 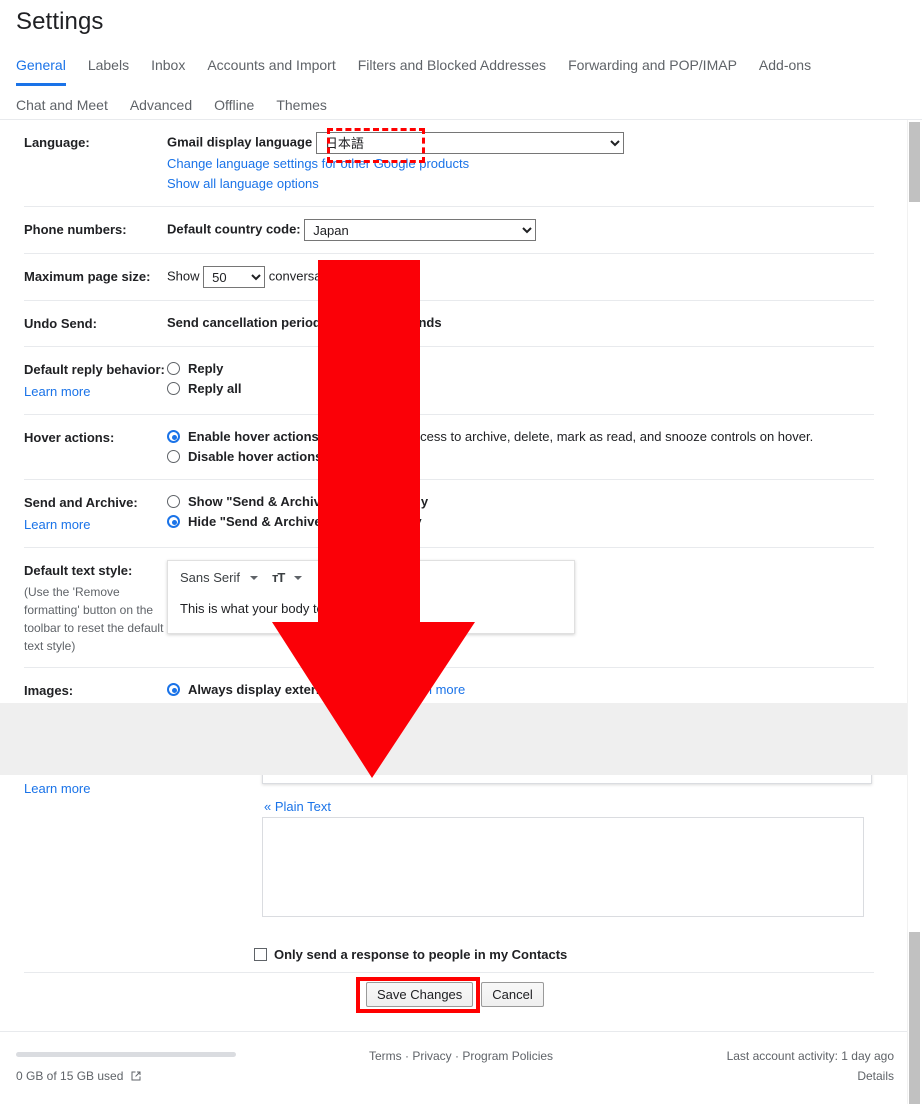 What do you see at coordinates (60, 21) in the screenshot?
I see `page-title: Settings` at bounding box center [60, 21].